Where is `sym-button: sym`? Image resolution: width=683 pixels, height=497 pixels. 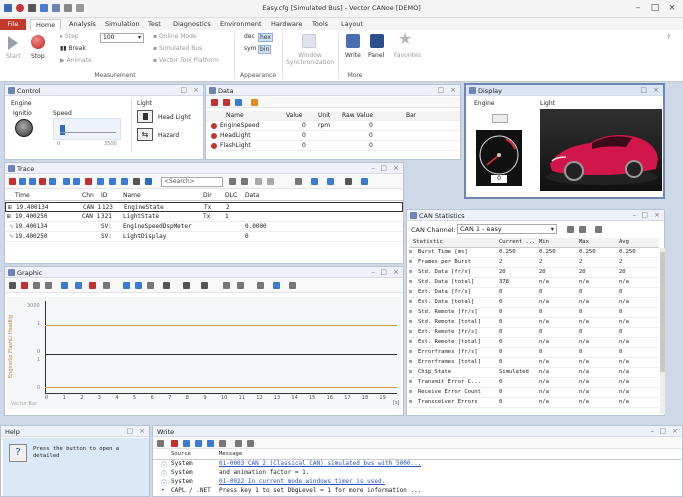 sym-button: sym is located at coordinates (250, 48).